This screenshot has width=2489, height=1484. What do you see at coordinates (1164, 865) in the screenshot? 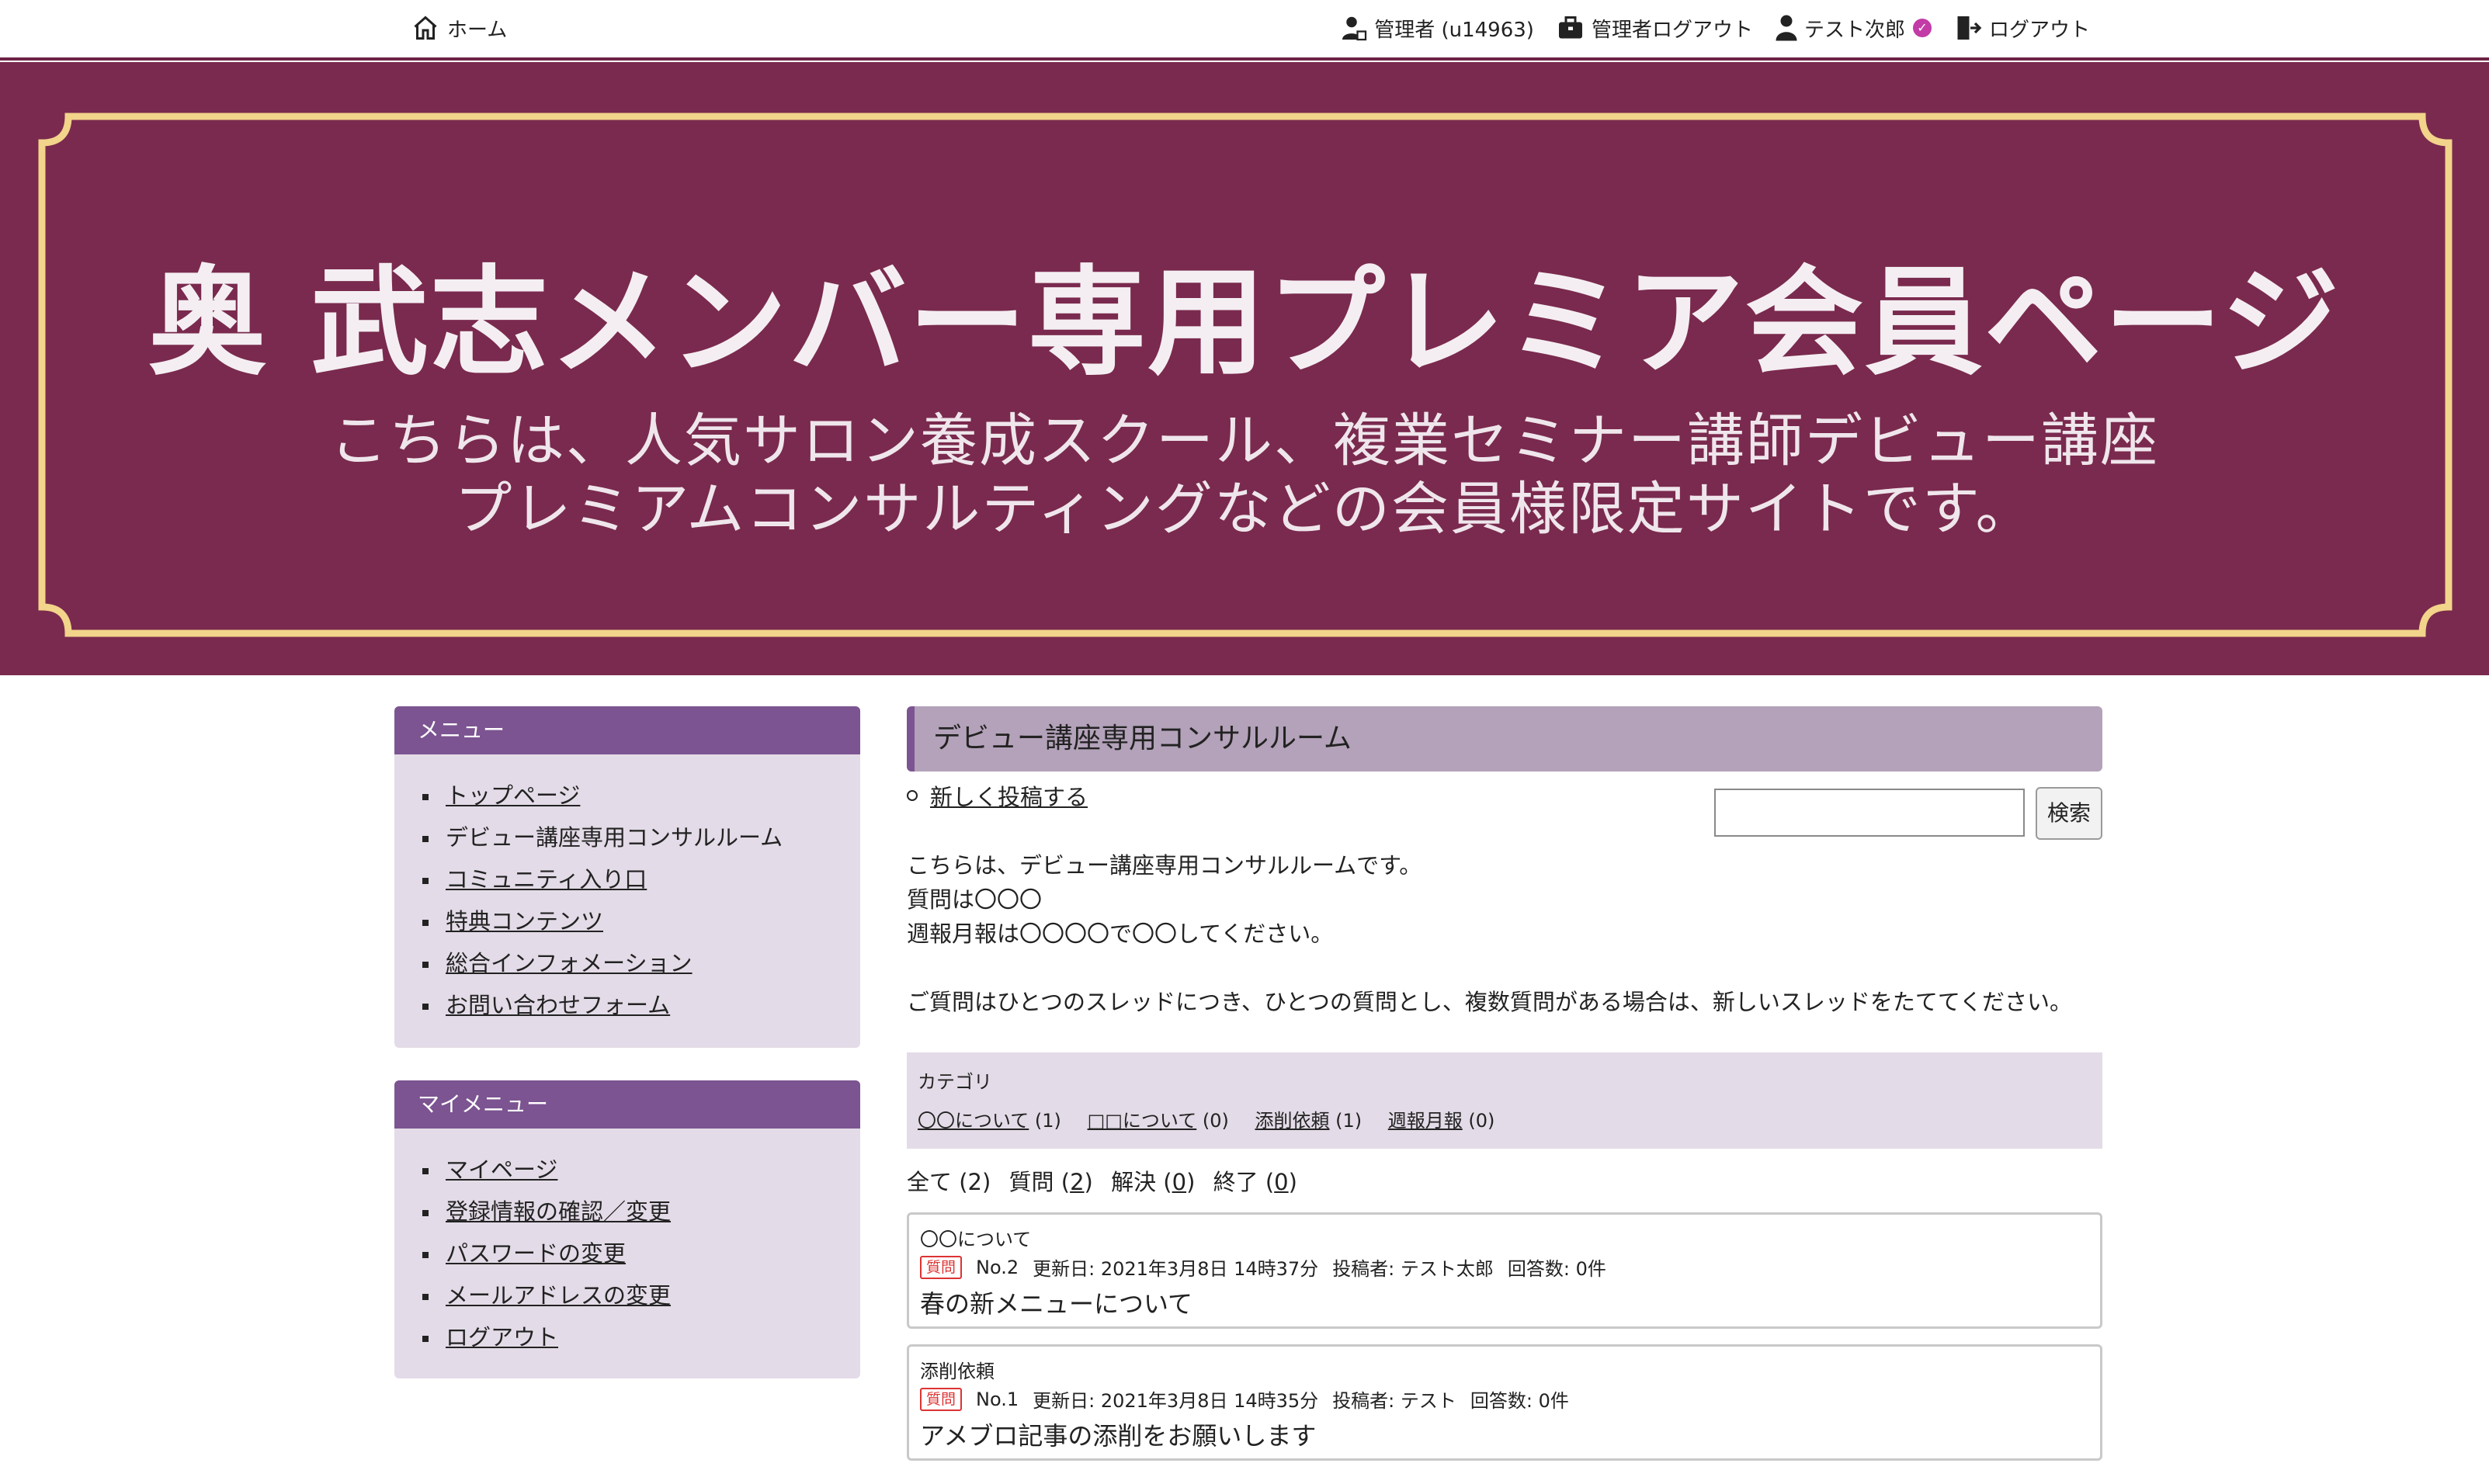
I see `description-line-1: こちらは、デビュー講座専用コンサルルームです。` at bounding box center [1164, 865].